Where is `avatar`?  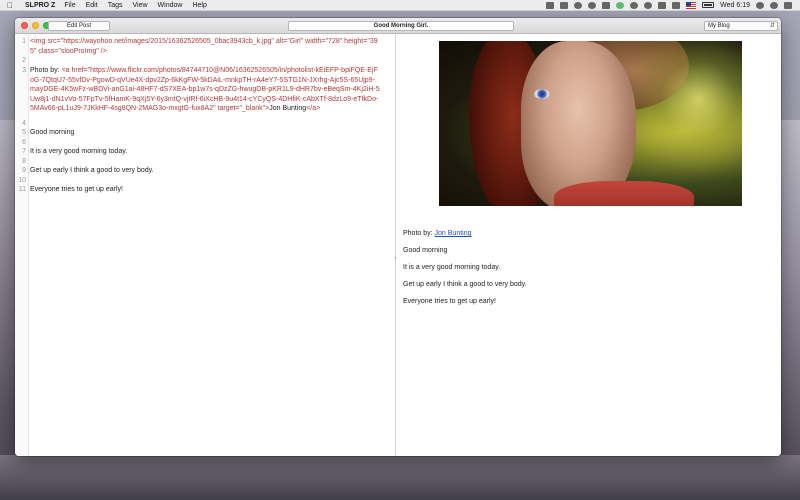
avatar is located at coordinates (774, 5).